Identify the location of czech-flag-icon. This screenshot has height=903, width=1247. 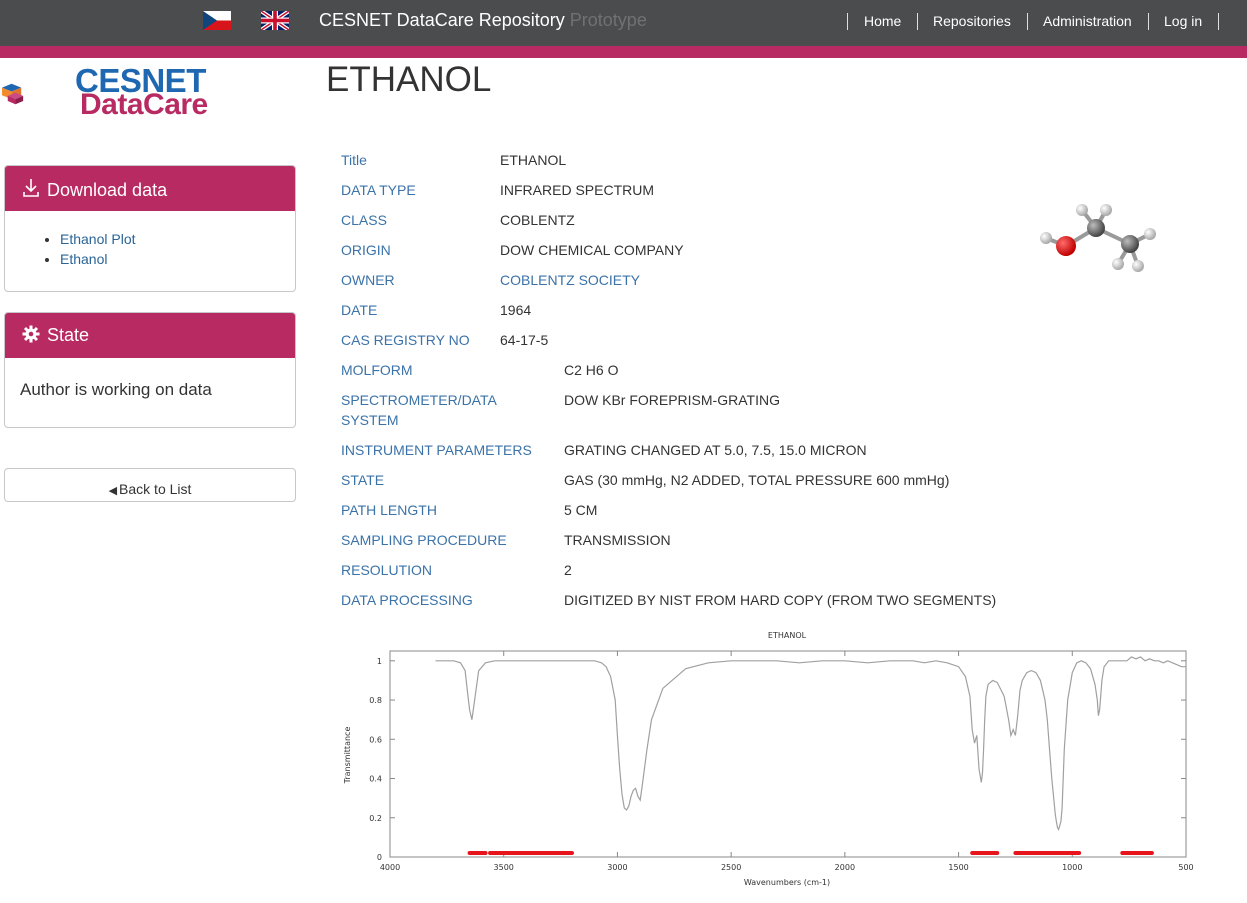
(217, 20).